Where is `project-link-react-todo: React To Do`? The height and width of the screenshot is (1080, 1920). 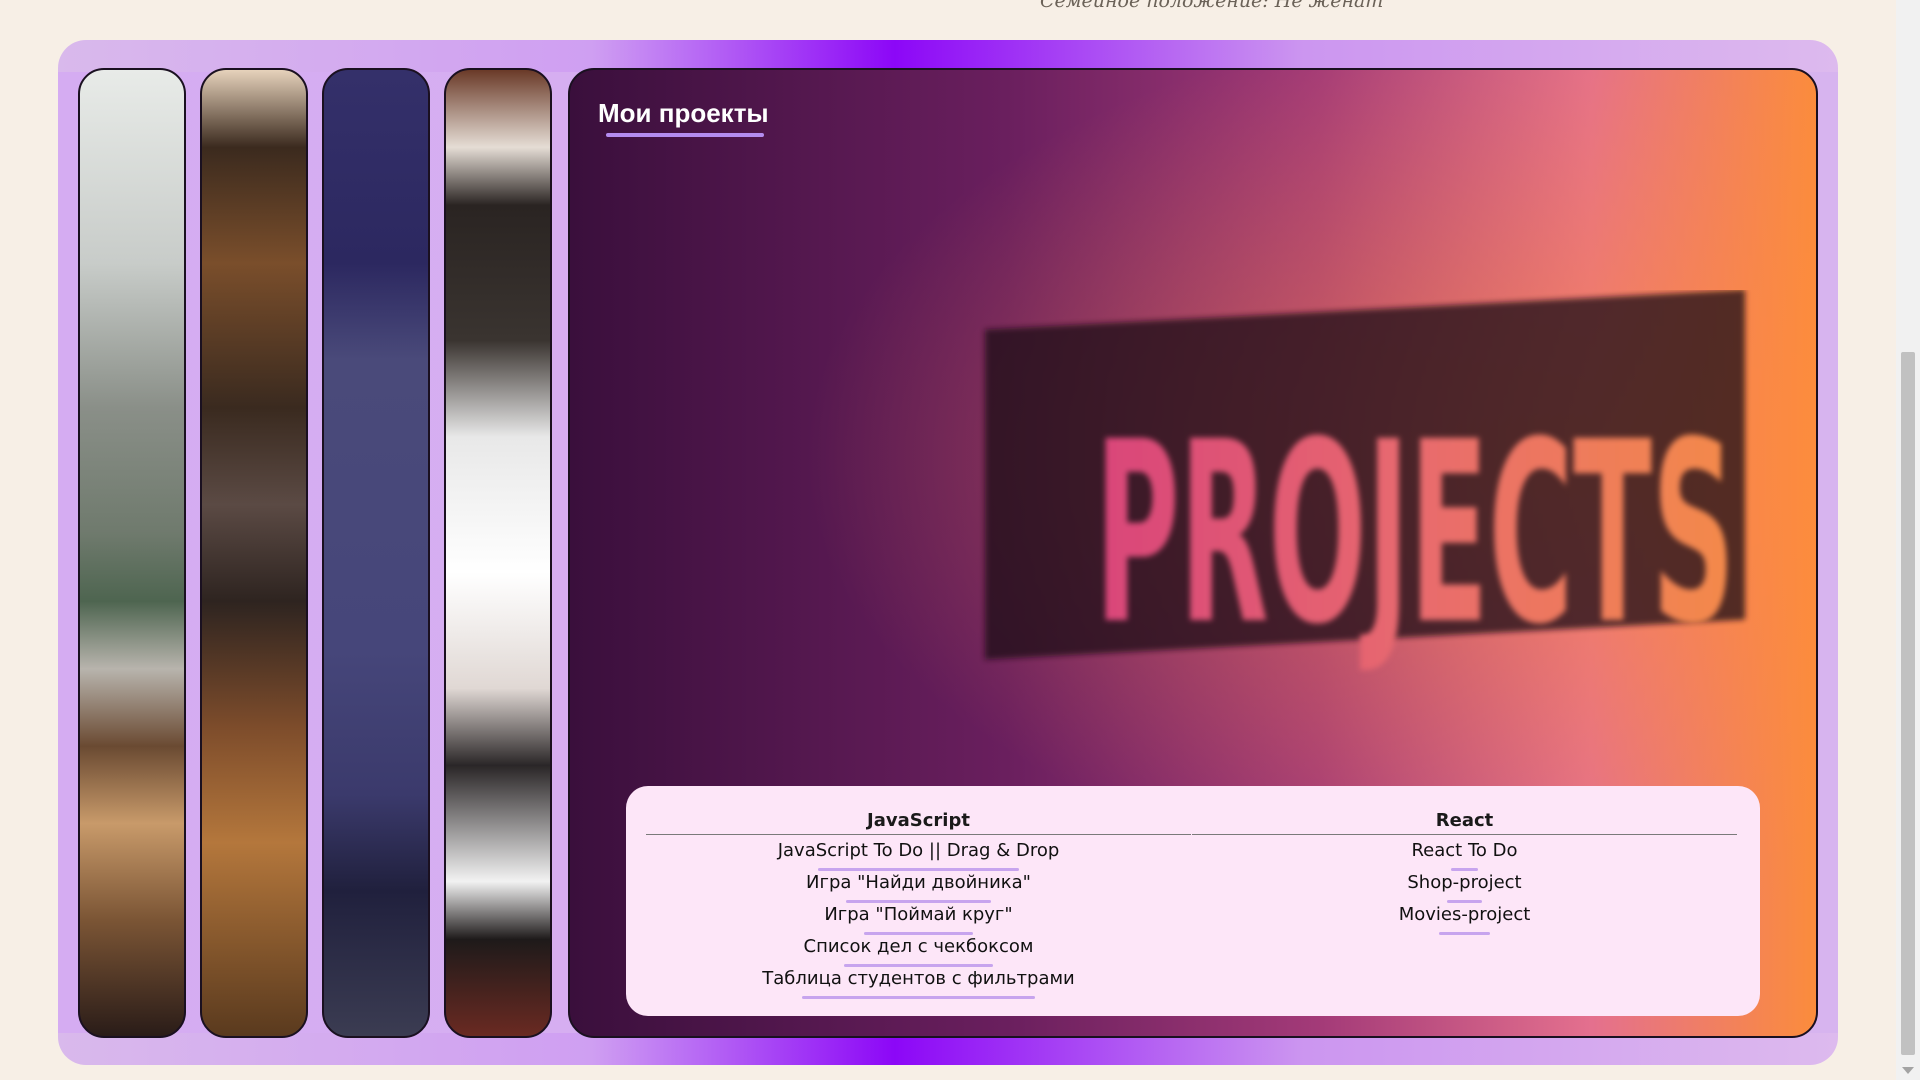 project-link-react-todo: React To Do is located at coordinates (1464, 853).